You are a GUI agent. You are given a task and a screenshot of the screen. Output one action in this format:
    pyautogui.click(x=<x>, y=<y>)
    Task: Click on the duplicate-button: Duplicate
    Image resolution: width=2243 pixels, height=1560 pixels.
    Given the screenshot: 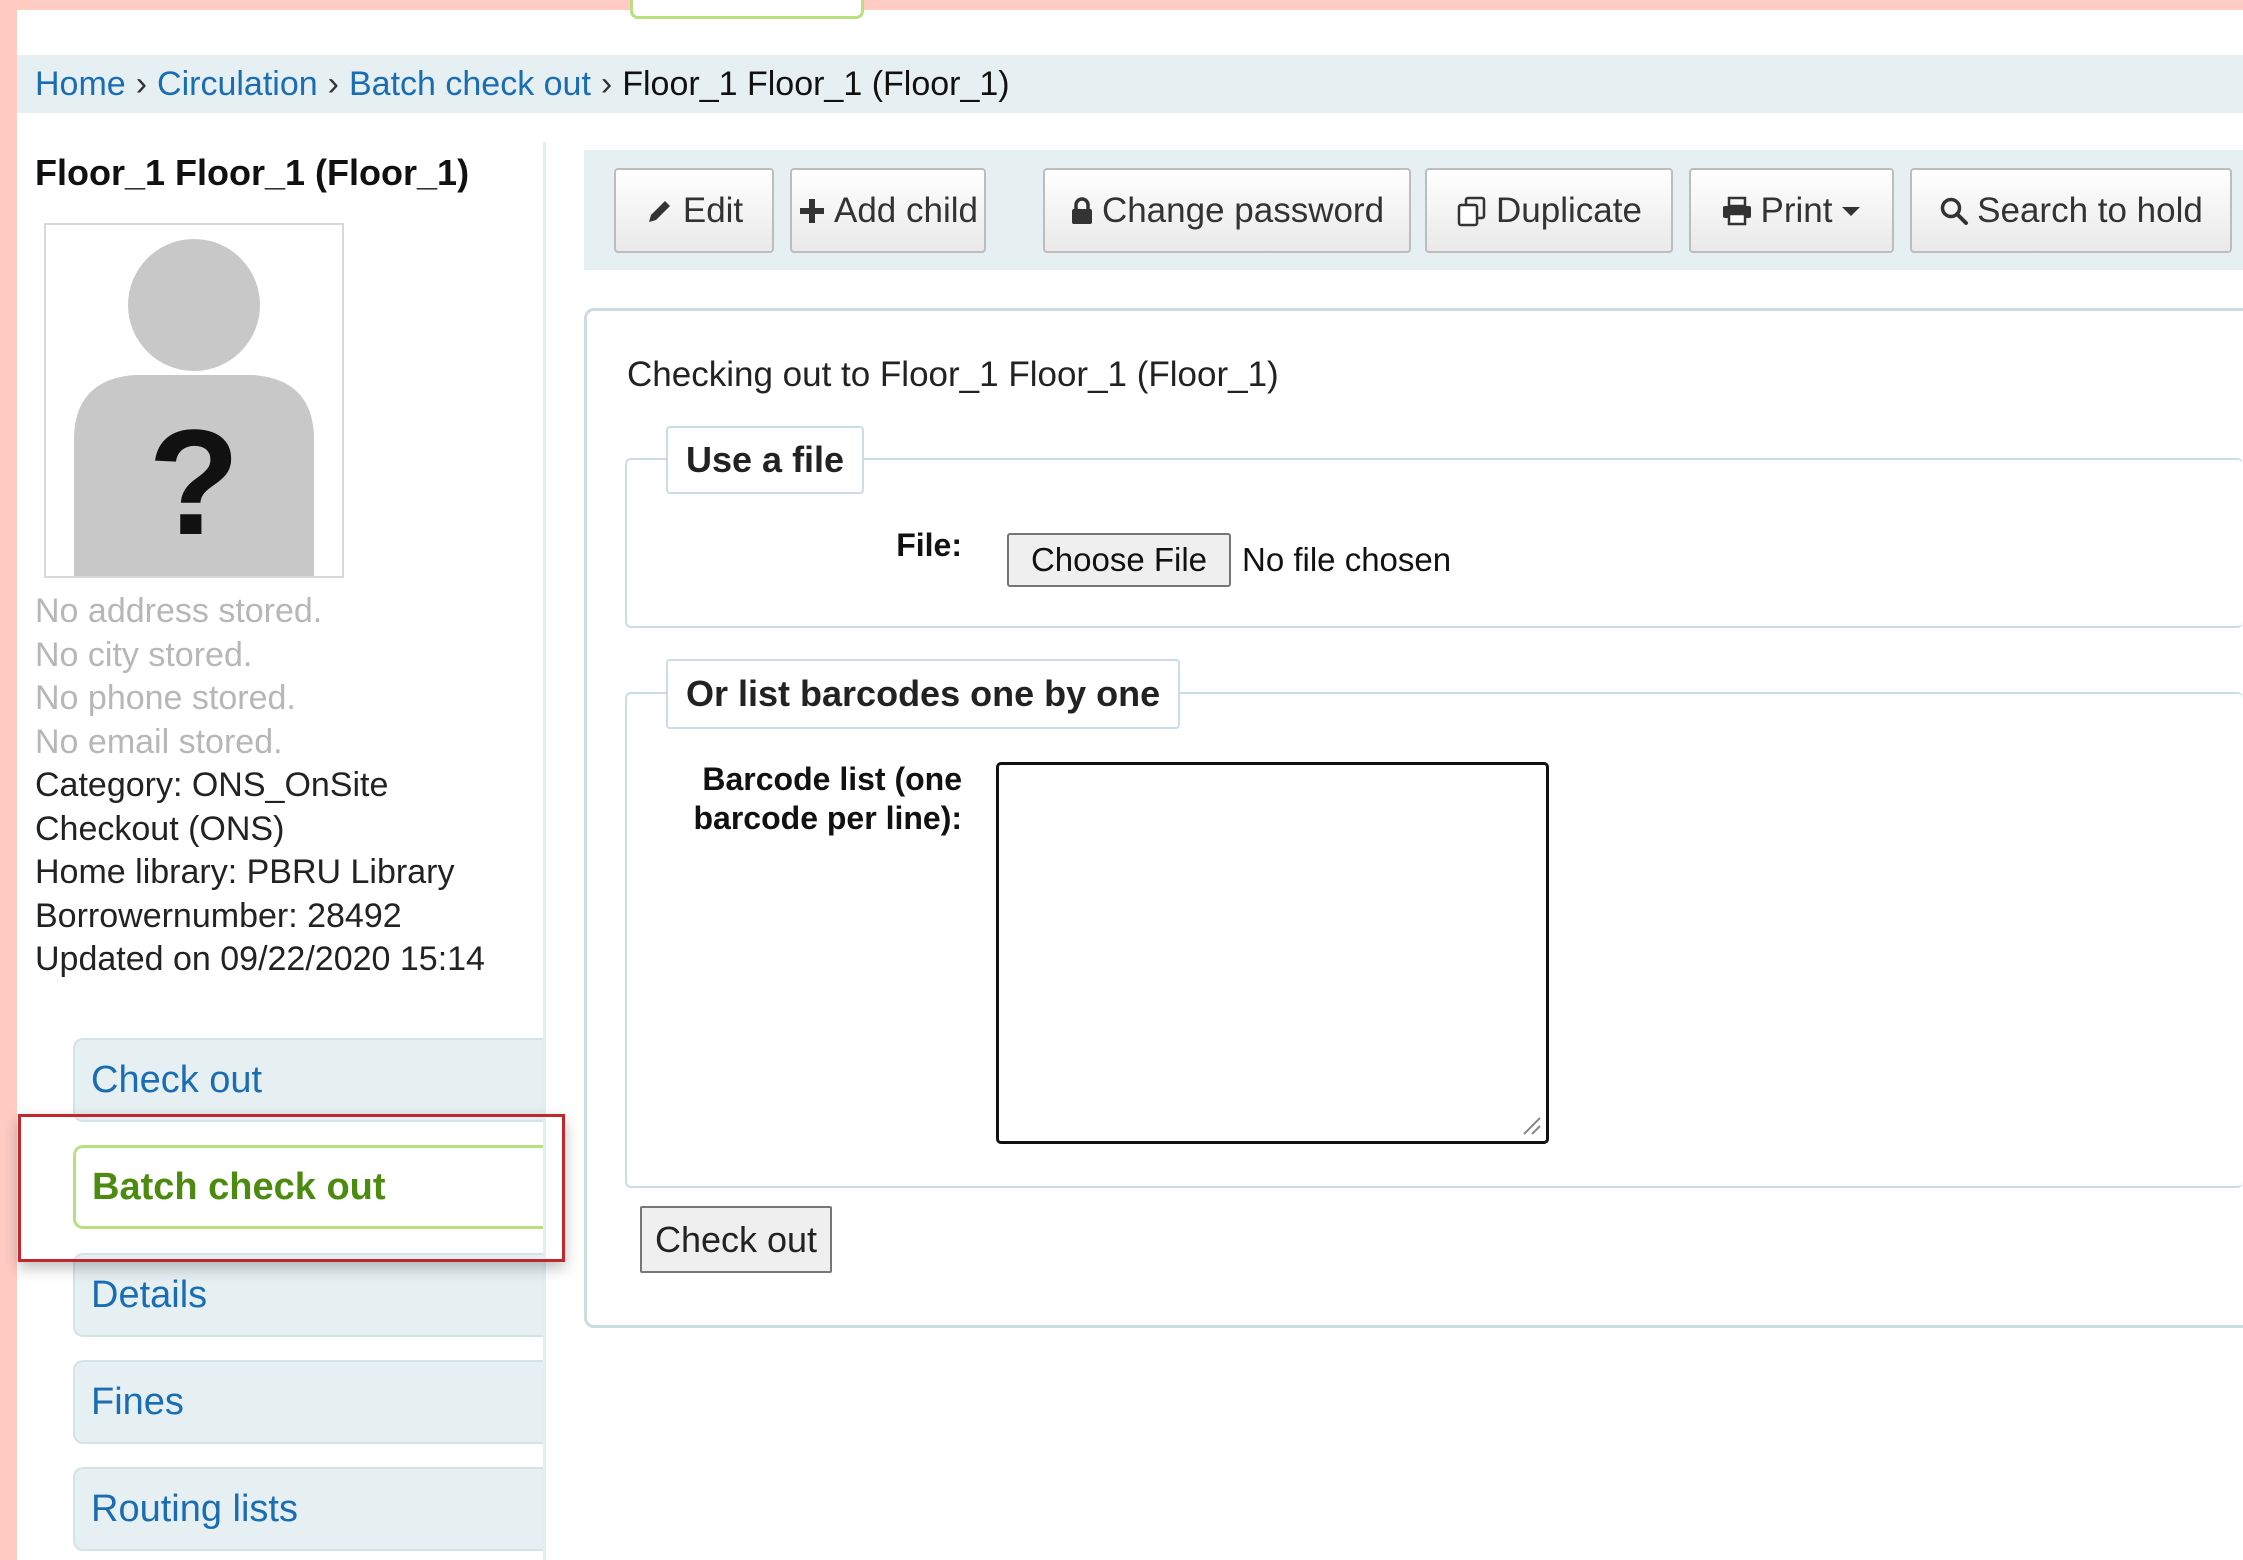 What is the action you would take?
    pyautogui.click(x=1549, y=210)
    